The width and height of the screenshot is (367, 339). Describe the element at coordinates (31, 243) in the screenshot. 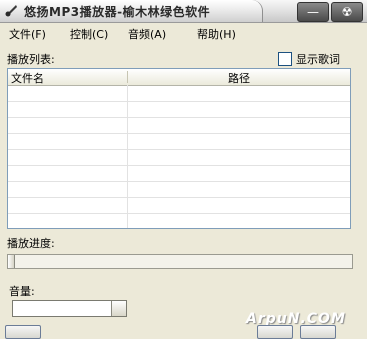

I see `progress-label: 播放进度:` at that location.